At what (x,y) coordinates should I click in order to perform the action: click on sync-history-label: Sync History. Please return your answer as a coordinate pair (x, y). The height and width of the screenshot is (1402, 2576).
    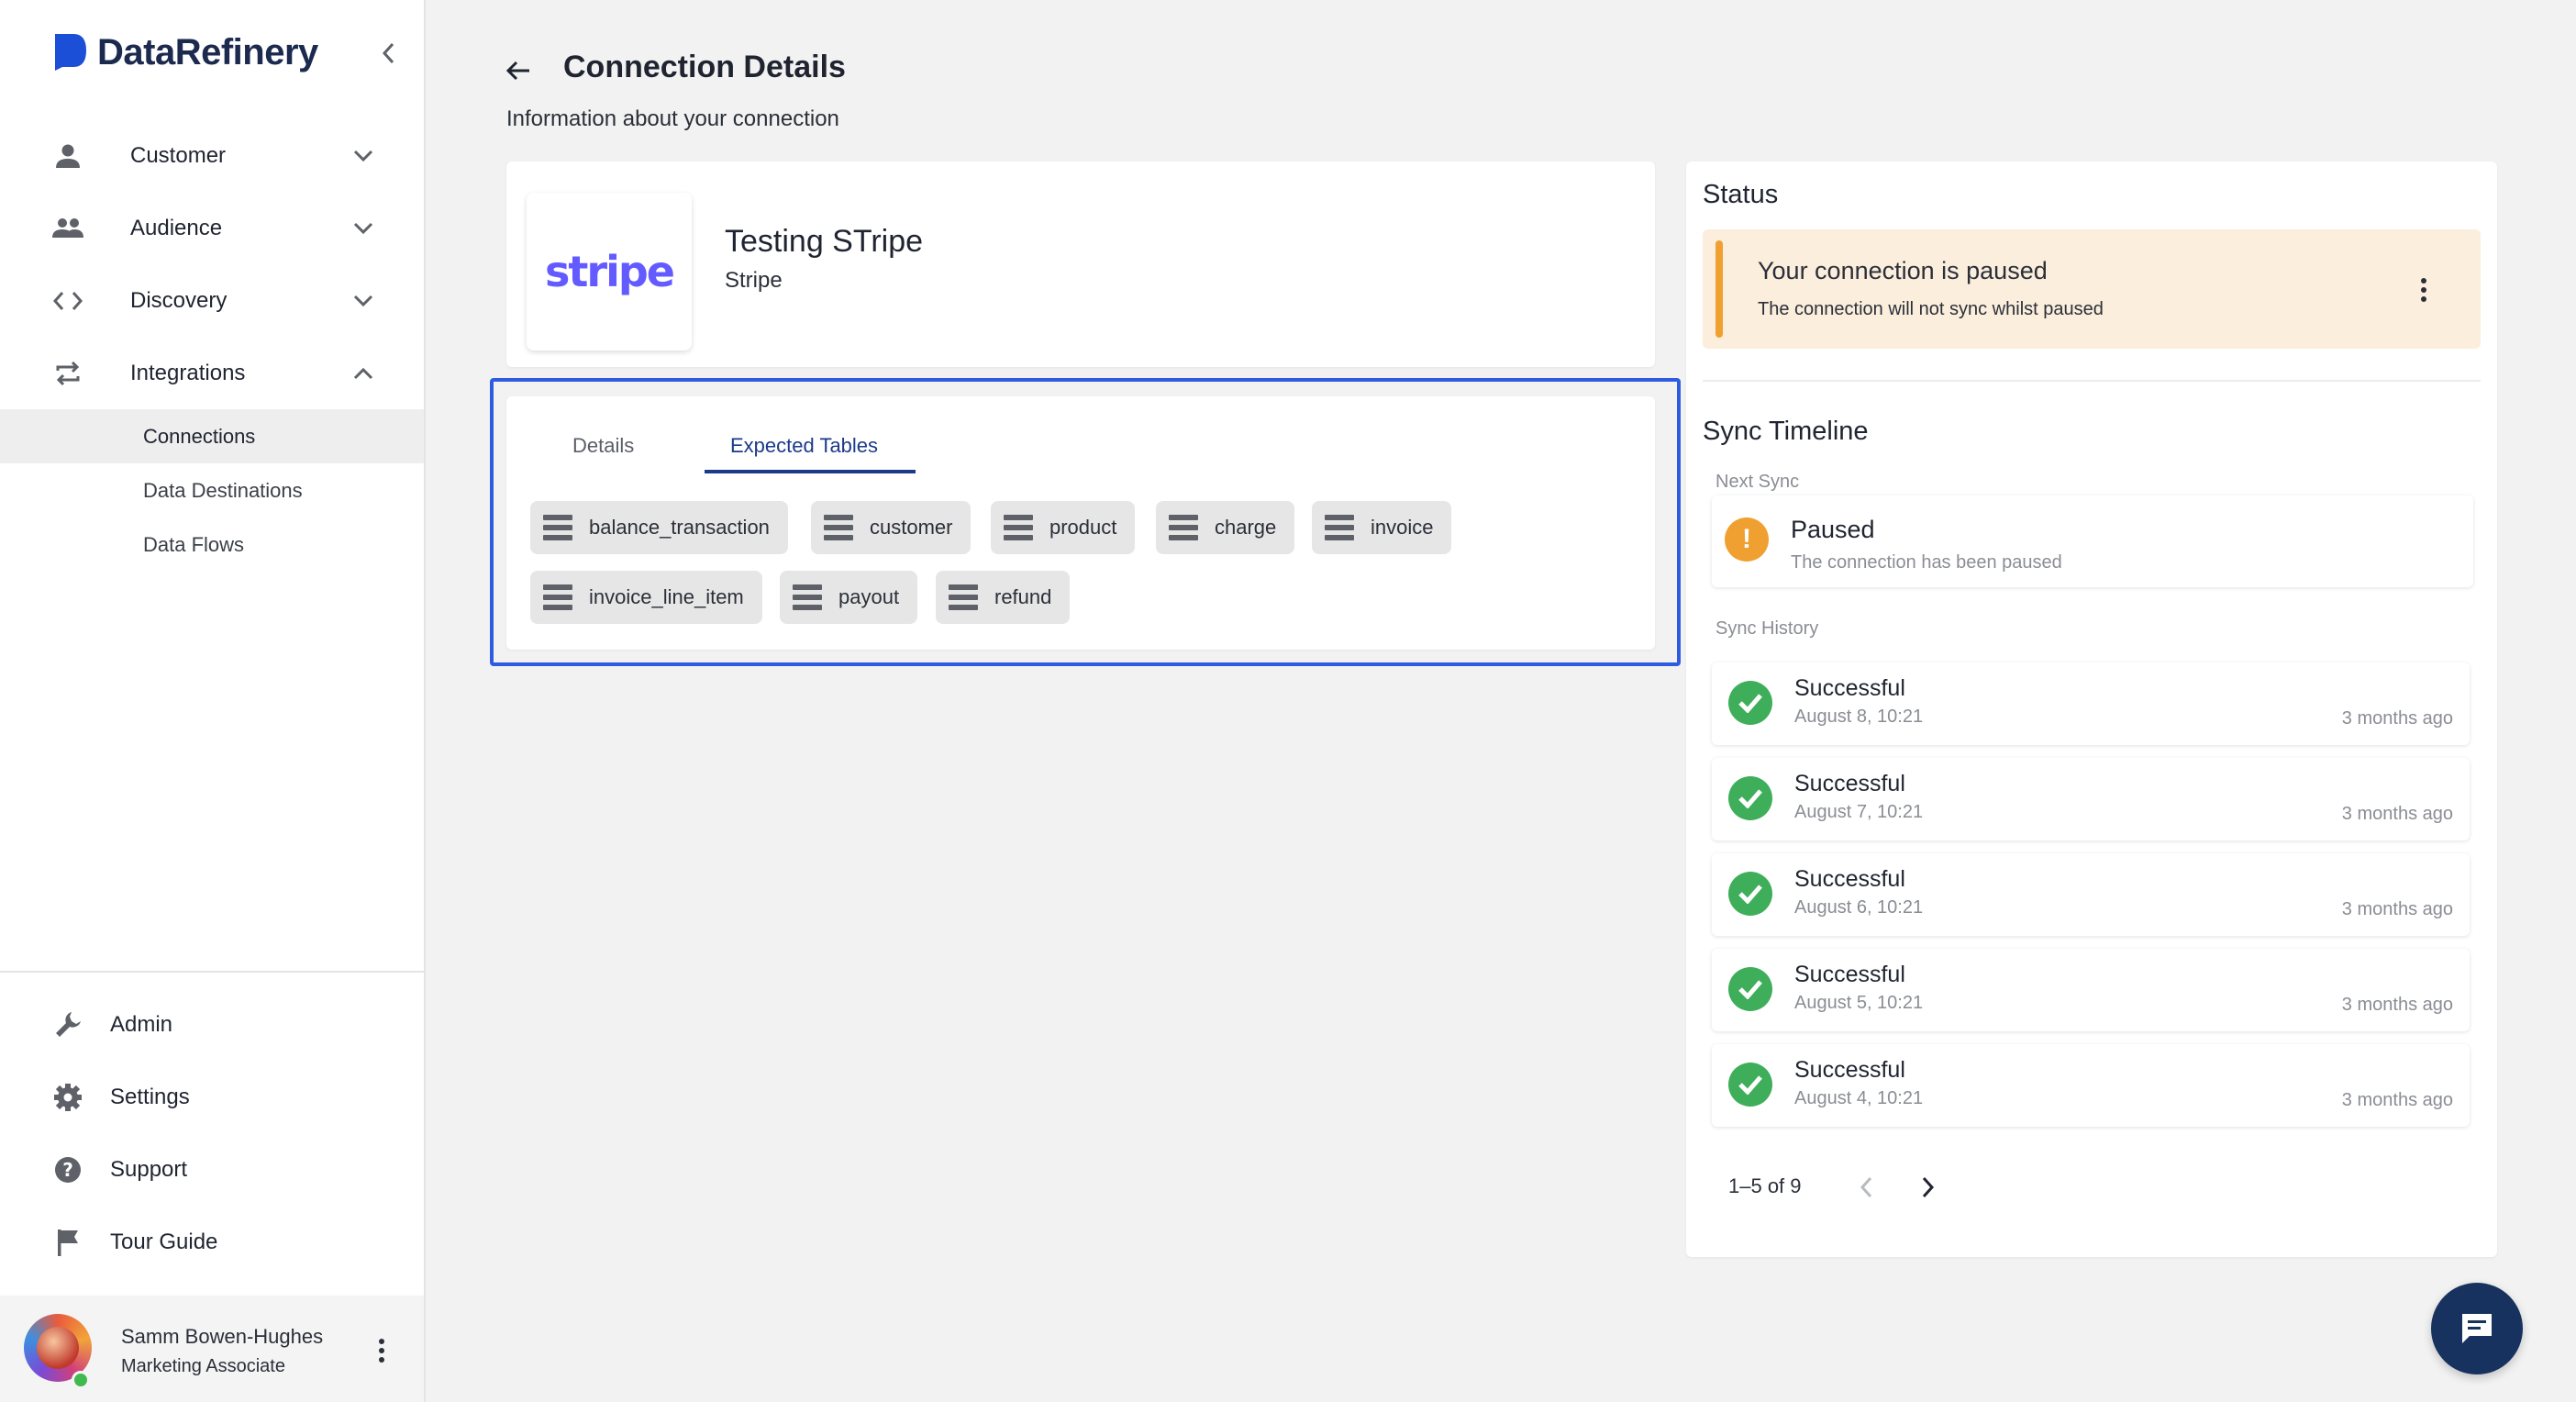
    Looking at the image, I should click on (1767, 628).